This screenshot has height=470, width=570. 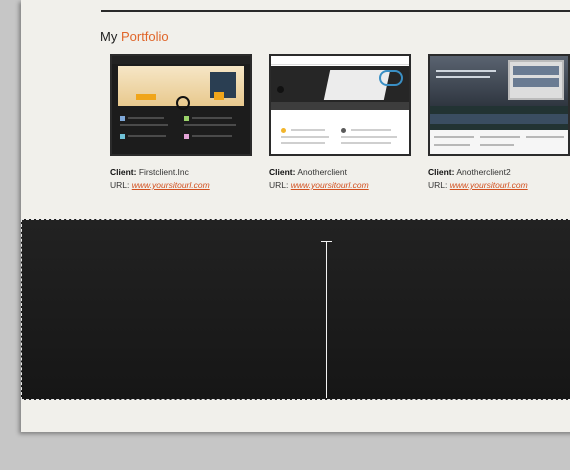 What do you see at coordinates (181, 130) in the screenshot?
I see `thumb-content` at bounding box center [181, 130].